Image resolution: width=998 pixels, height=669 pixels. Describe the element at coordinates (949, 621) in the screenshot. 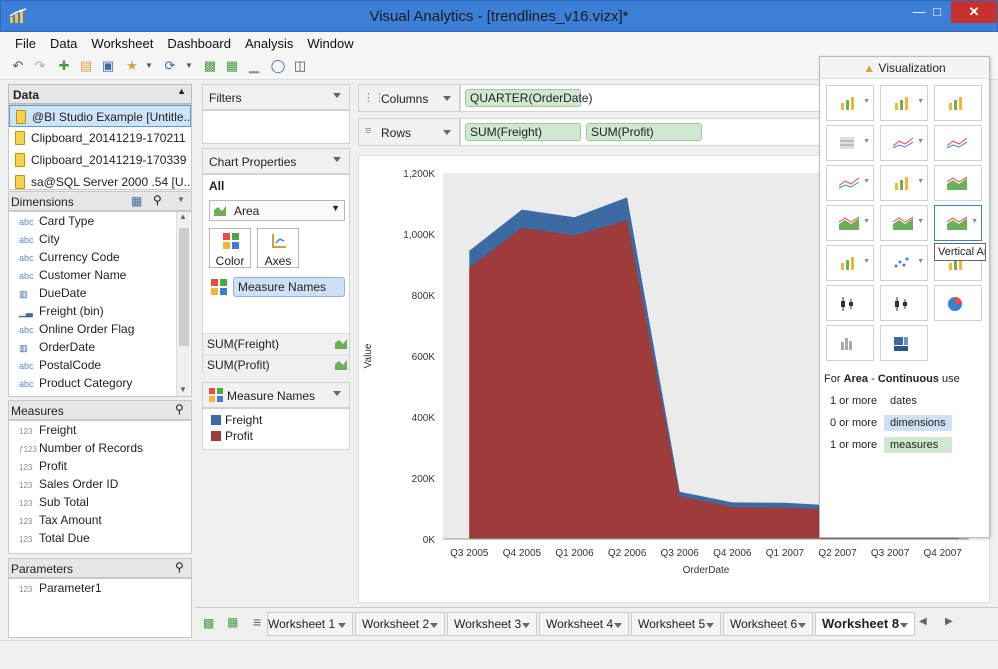

I see `tab-scroll-right-icon: ▶` at that location.